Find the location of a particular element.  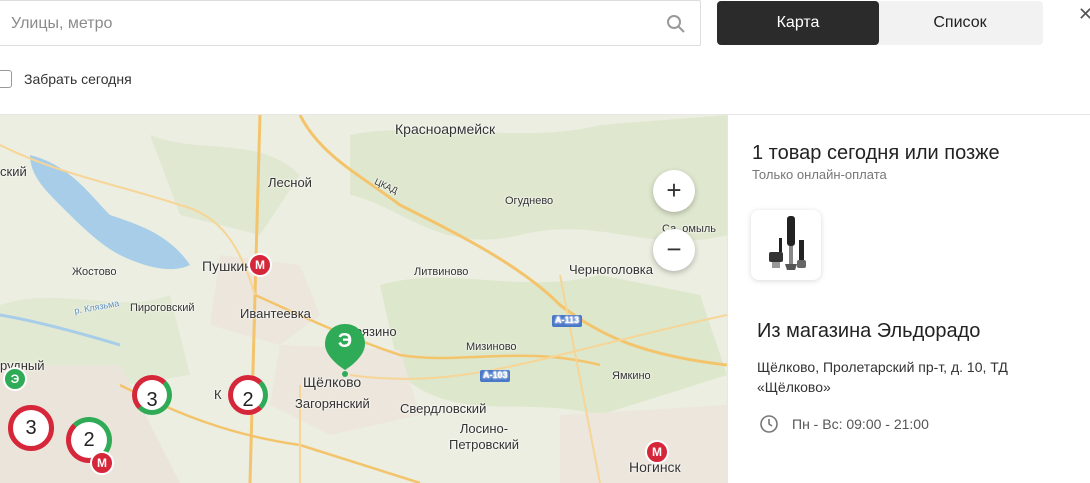

place-label: К is located at coordinates (218, 394).